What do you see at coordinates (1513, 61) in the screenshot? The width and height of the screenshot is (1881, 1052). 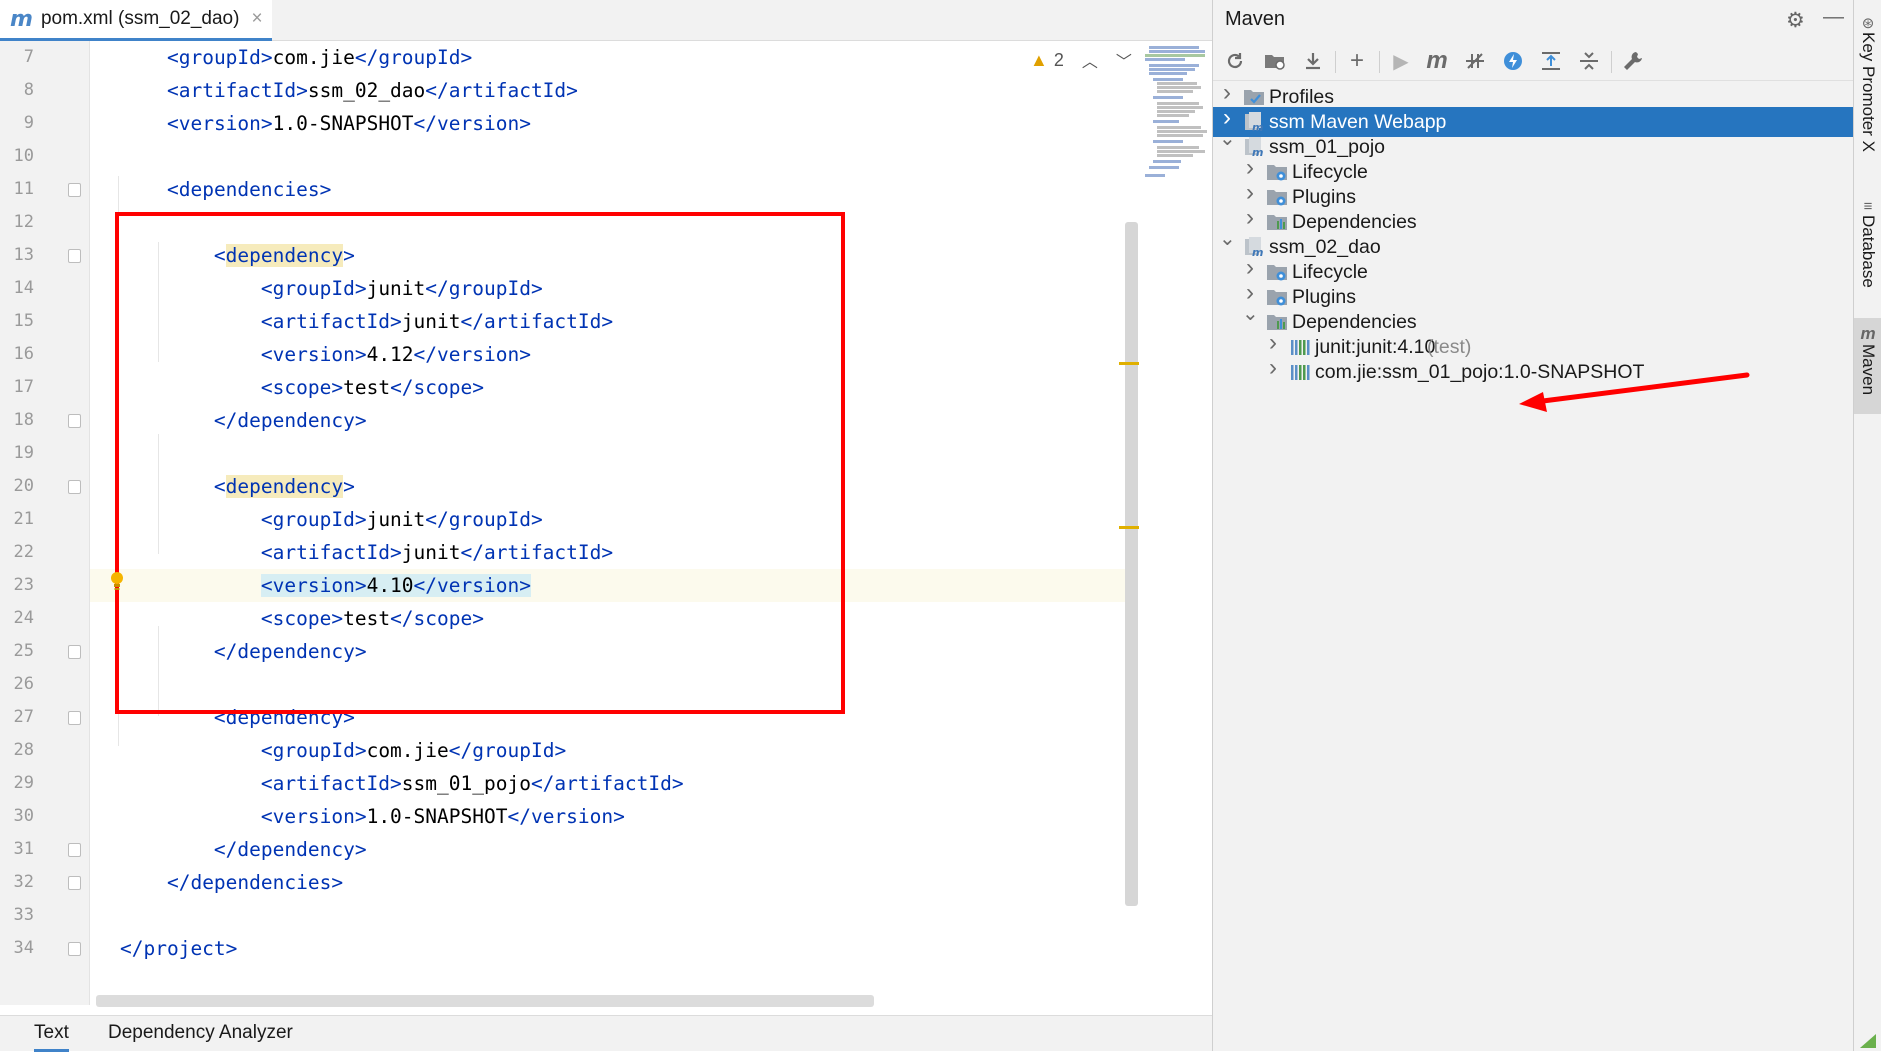 I see `skip-tests-icon` at bounding box center [1513, 61].